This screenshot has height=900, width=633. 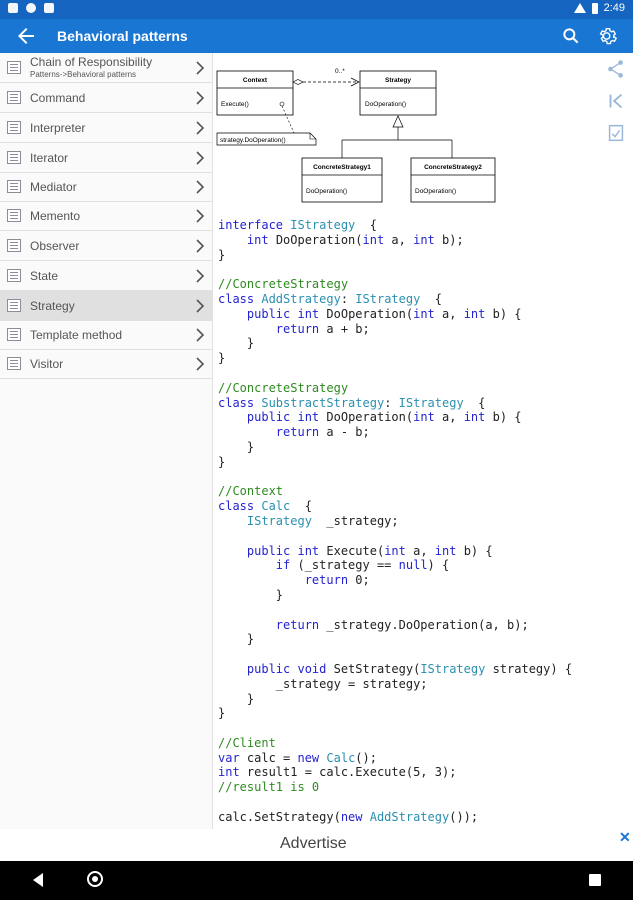 What do you see at coordinates (312, 757) in the screenshot?
I see `code-keyword: new` at bounding box center [312, 757].